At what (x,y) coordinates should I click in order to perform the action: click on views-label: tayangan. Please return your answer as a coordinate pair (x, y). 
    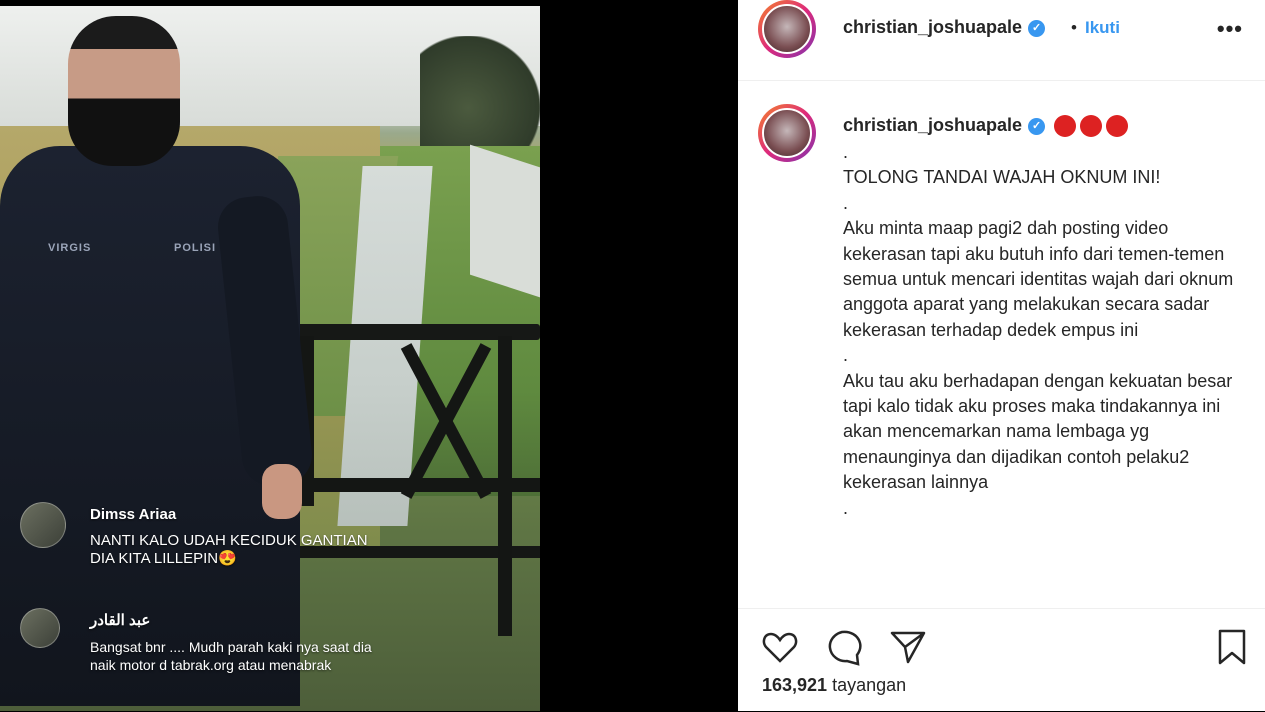
    Looking at the image, I should click on (869, 685).